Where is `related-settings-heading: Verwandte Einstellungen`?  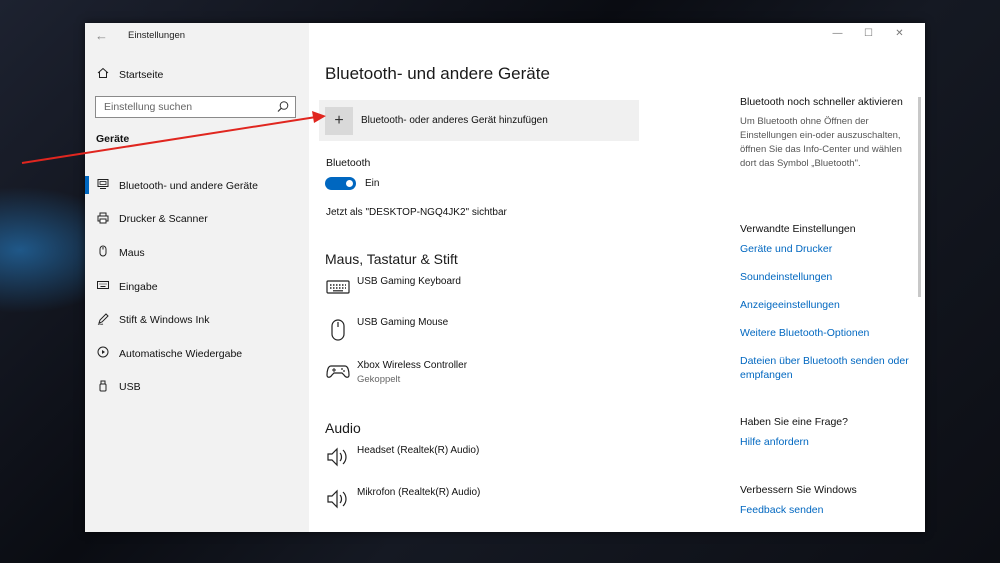
related-settings-heading: Verwandte Einstellungen is located at coordinates (798, 229).